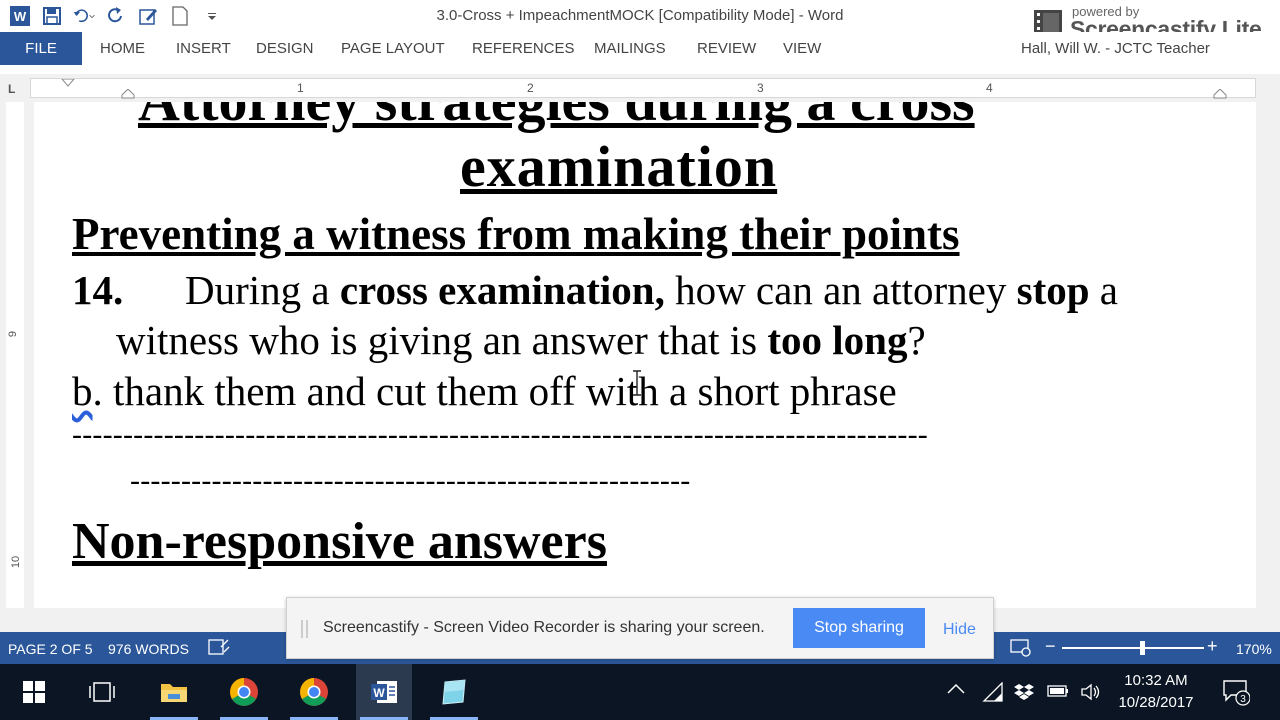 The height and width of the screenshot is (720, 1280). What do you see at coordinates (1254, 649) in the screenshot?
I see `zoom-level: 170%` at bounding box center [1254, 649].